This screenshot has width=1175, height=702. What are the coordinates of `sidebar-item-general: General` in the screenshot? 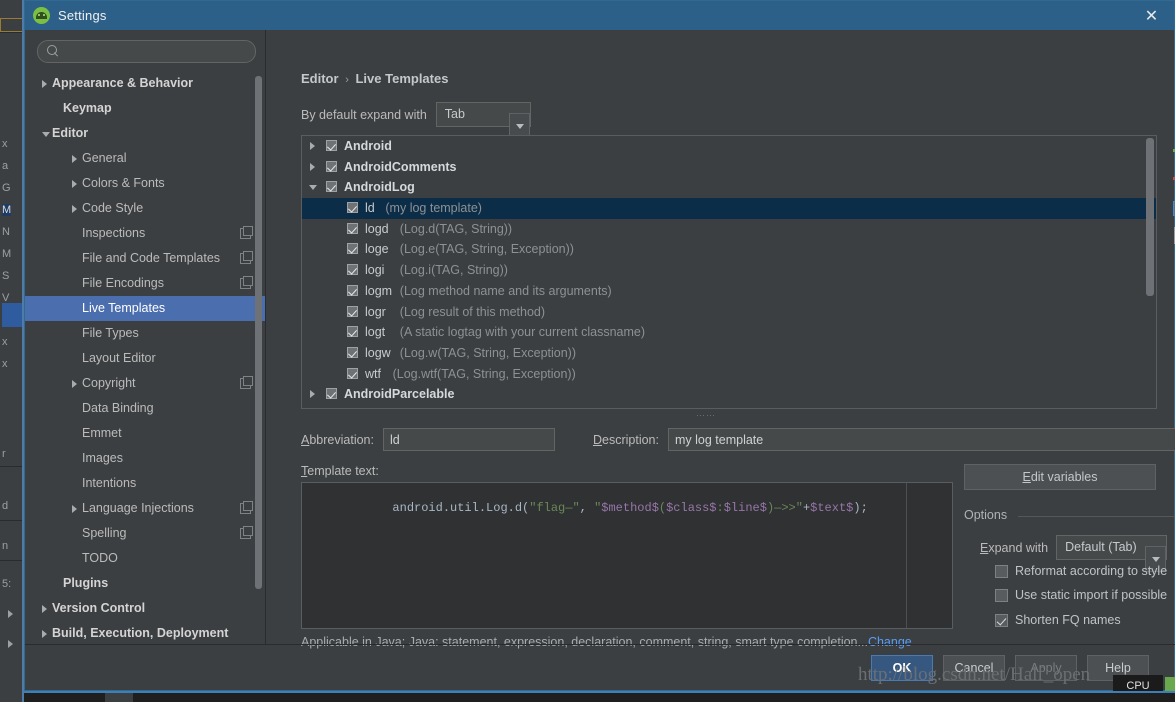 It's located at (145, 158).